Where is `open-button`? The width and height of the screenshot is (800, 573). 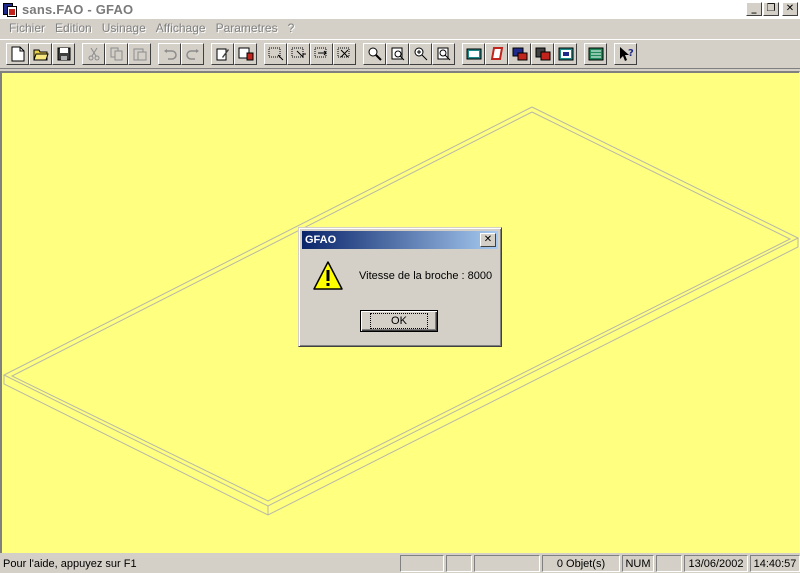 open-button is located at coordinates (40, 54).